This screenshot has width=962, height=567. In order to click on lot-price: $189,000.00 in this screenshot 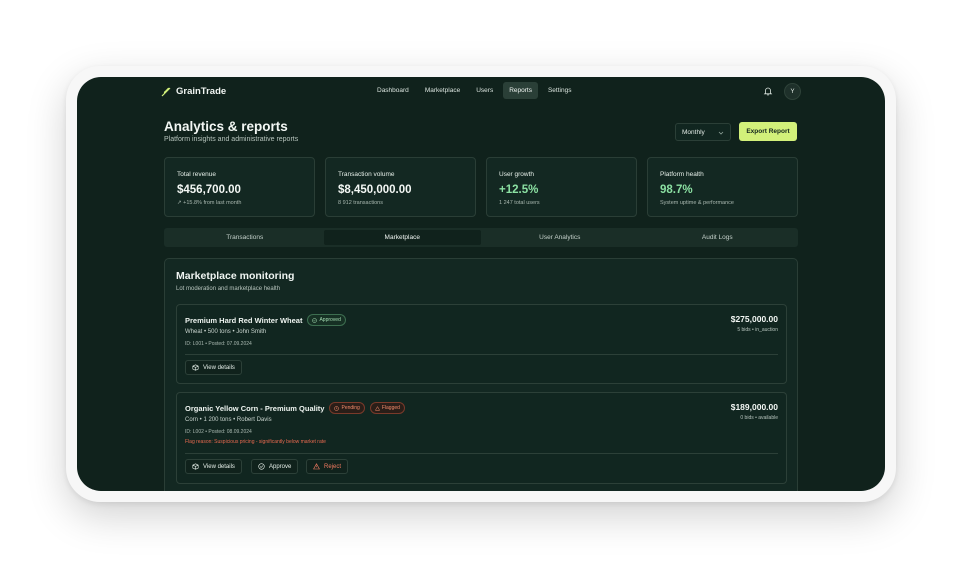, I will do `click(754, 407)`.